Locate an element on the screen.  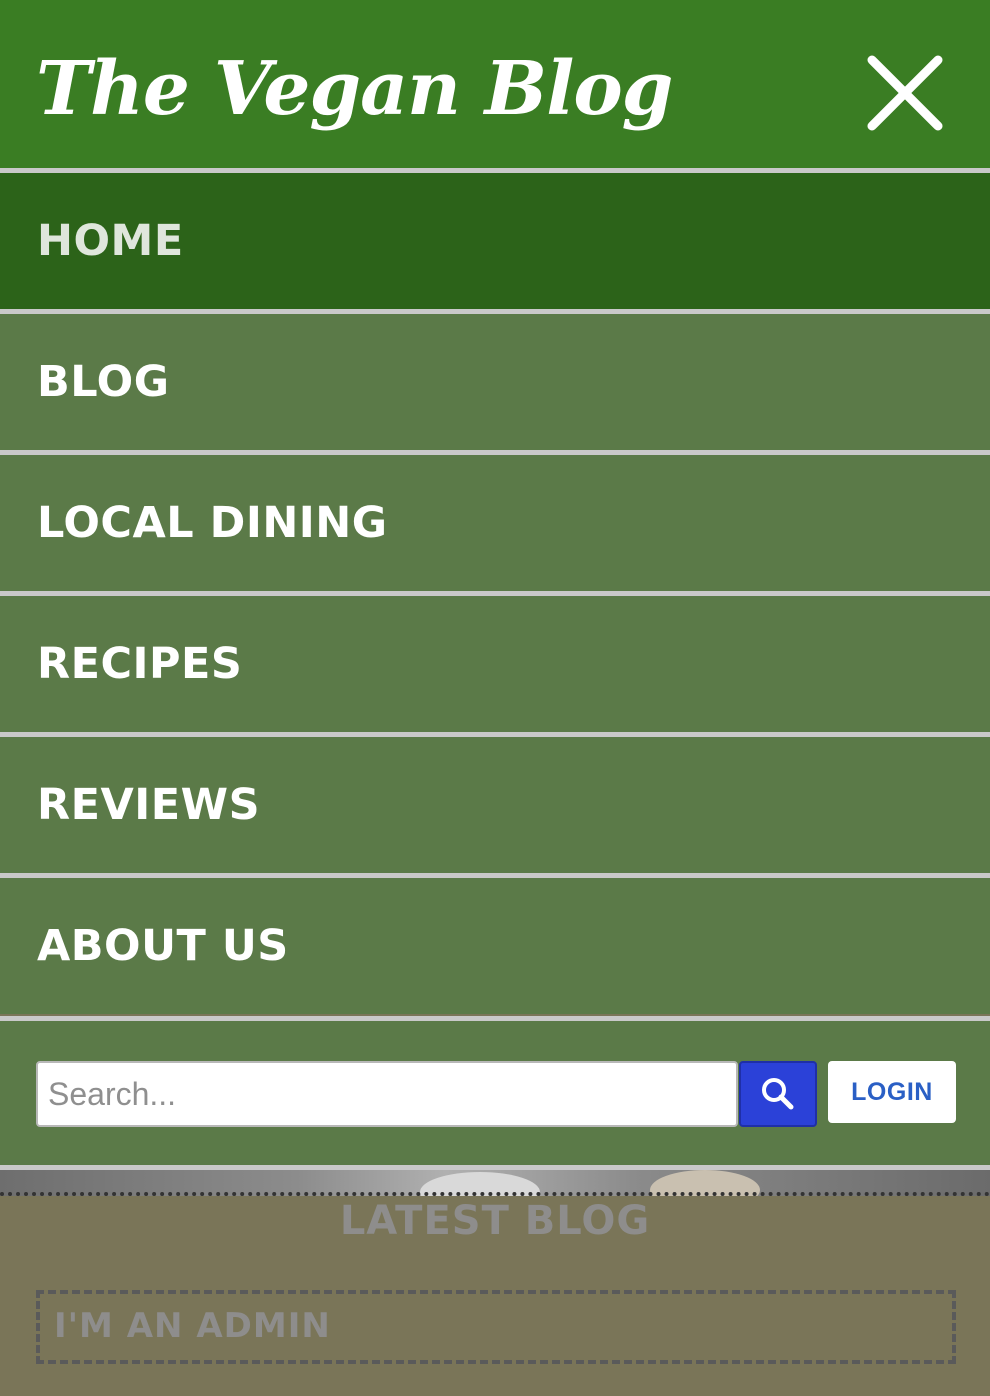
nav-item-recipes: RECIPES is located at coordinates (495, 661).